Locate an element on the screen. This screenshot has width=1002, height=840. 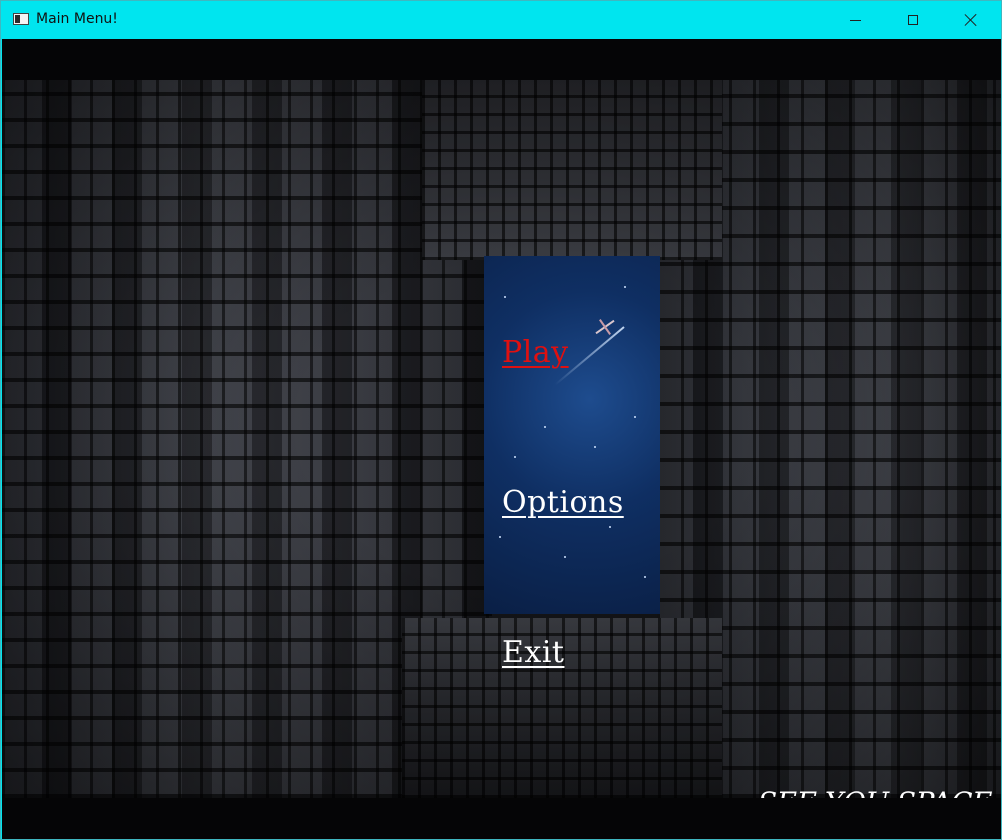
airplane-icon is located at coordinates (605, 327).